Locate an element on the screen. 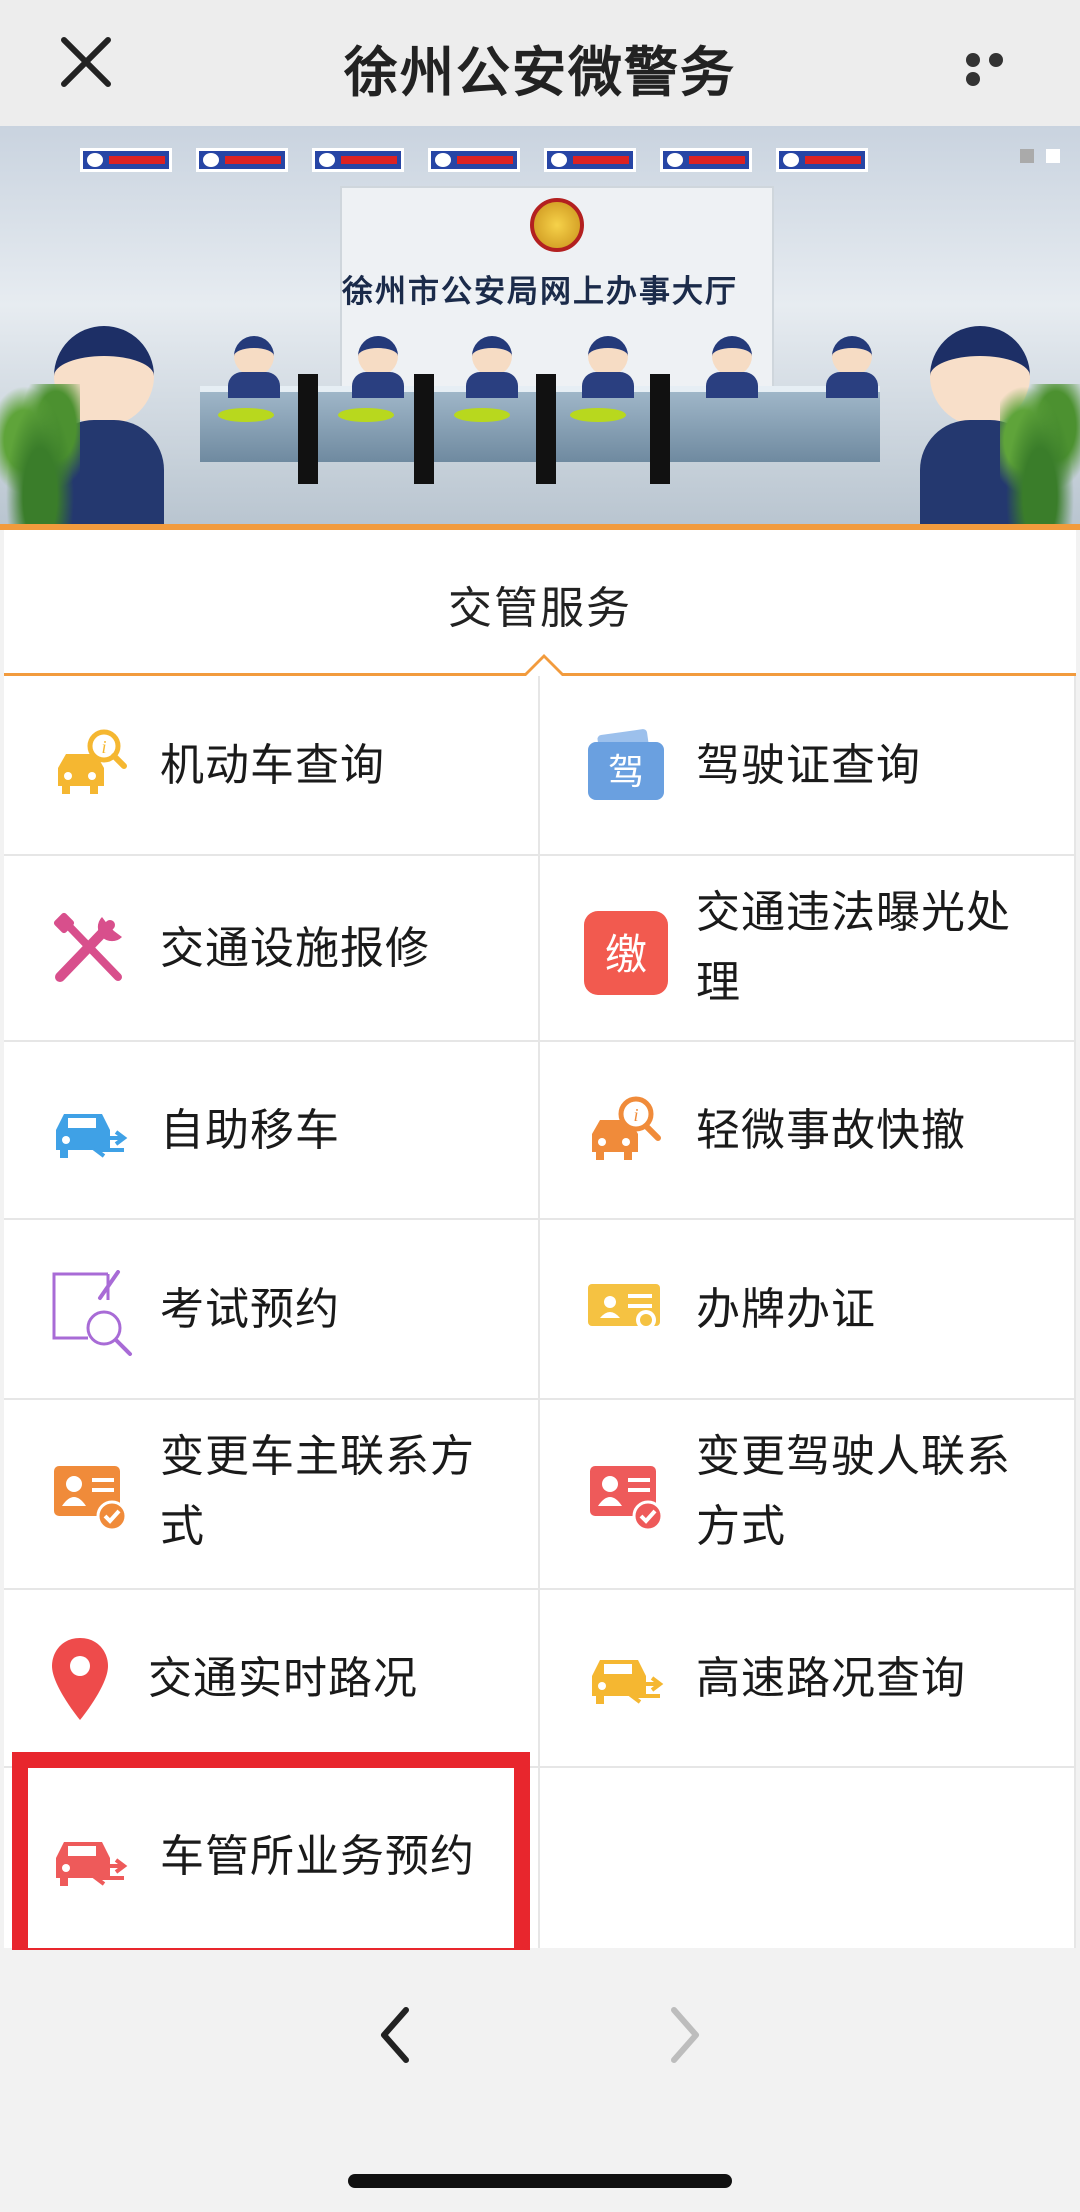 The height and width of the screenshot is (2212, 1080). service-label: 变更车主联系方式 is located at coordinates (317, 1491).